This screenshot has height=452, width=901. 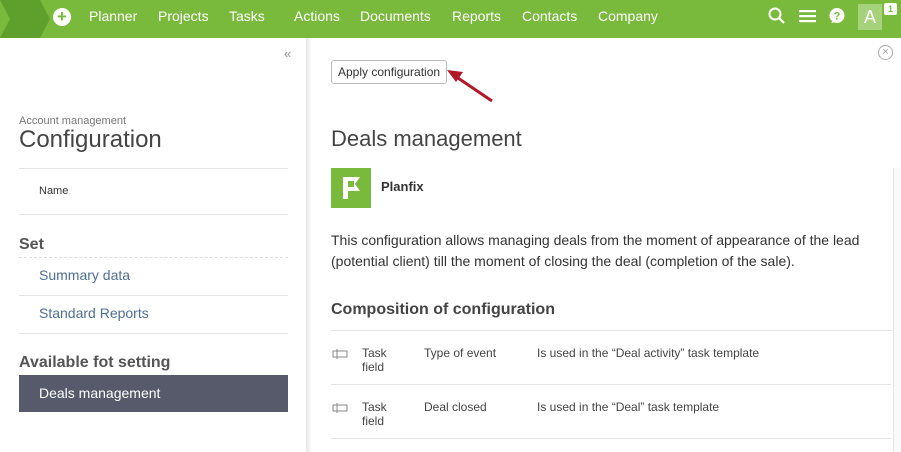 I want to click on sidebar-divider, so click(x=309, y=245).